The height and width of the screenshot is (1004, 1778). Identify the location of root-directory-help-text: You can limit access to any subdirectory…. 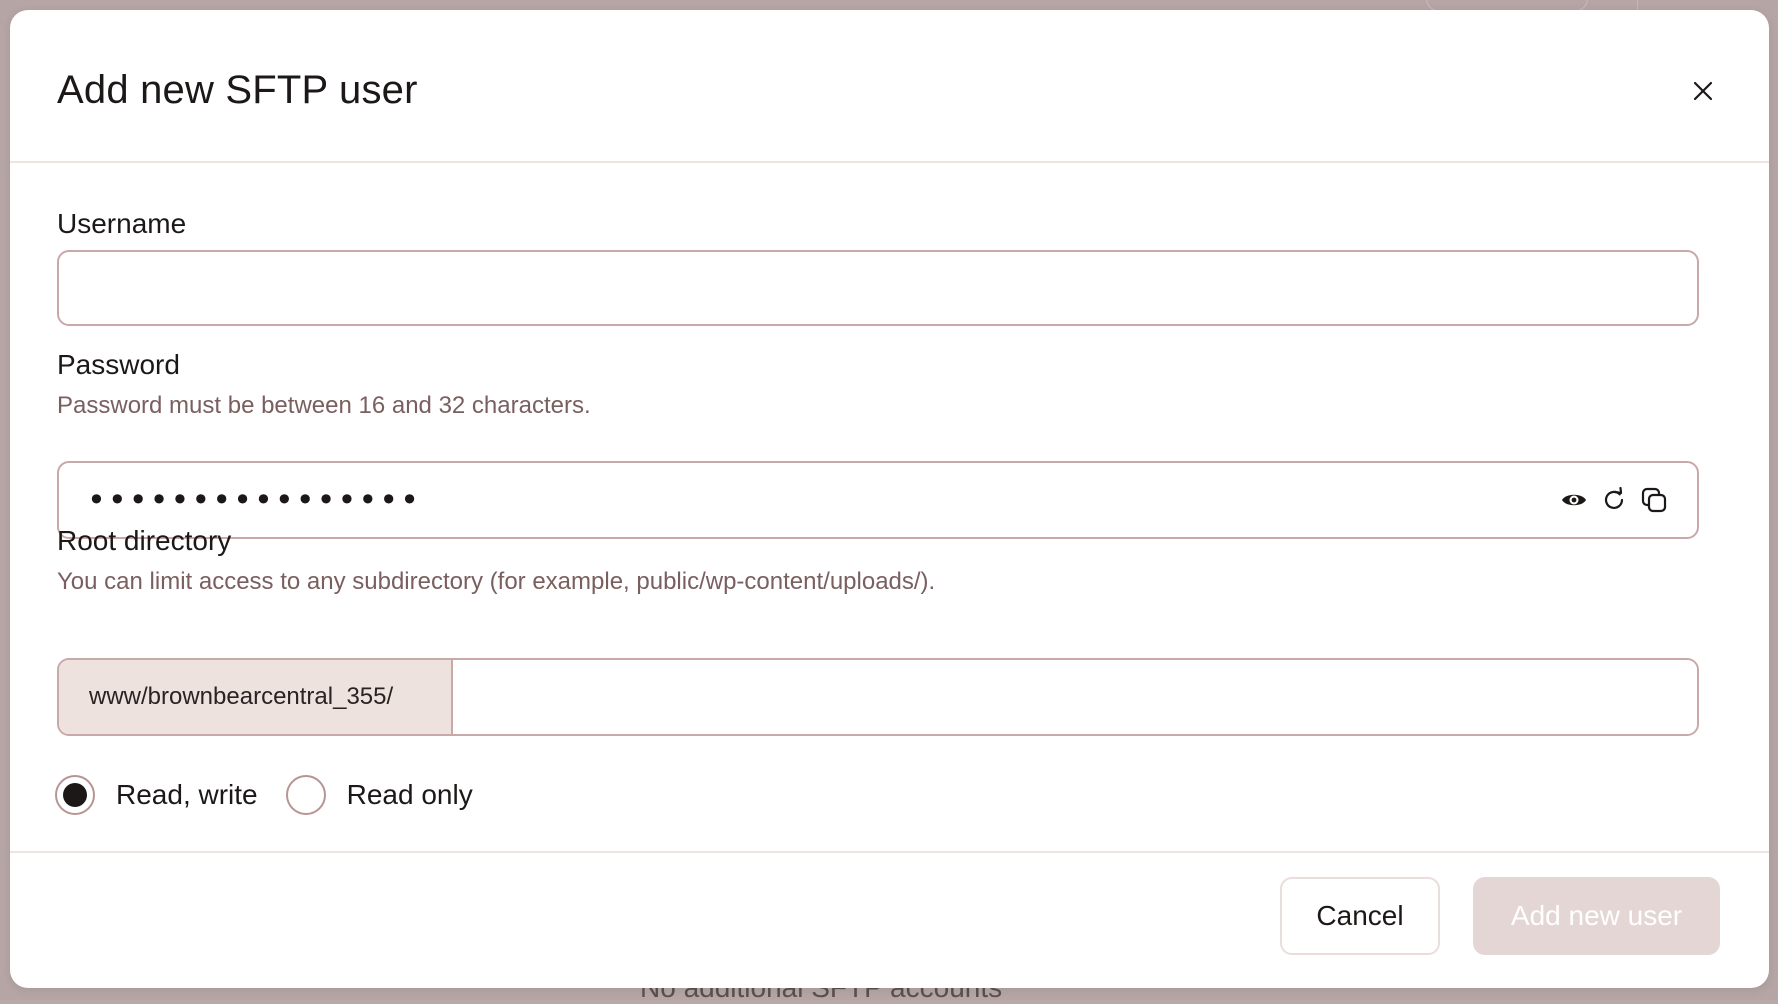
(496, 581).